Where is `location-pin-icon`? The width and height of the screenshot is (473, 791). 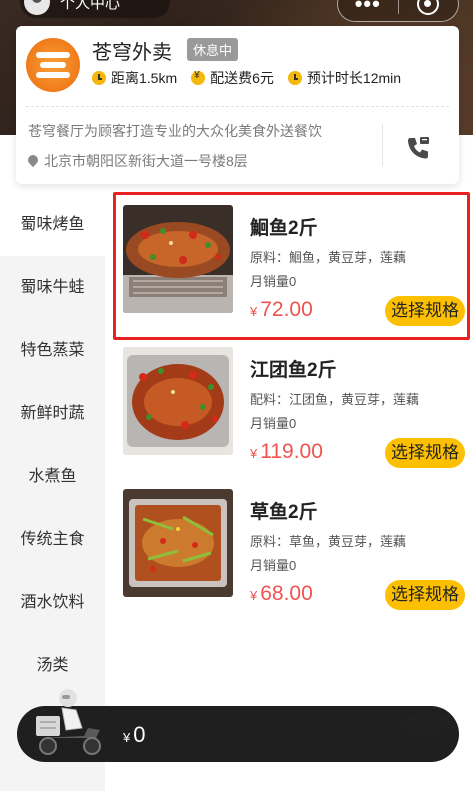 location-pin-icon is located at coordinates (33, 161).